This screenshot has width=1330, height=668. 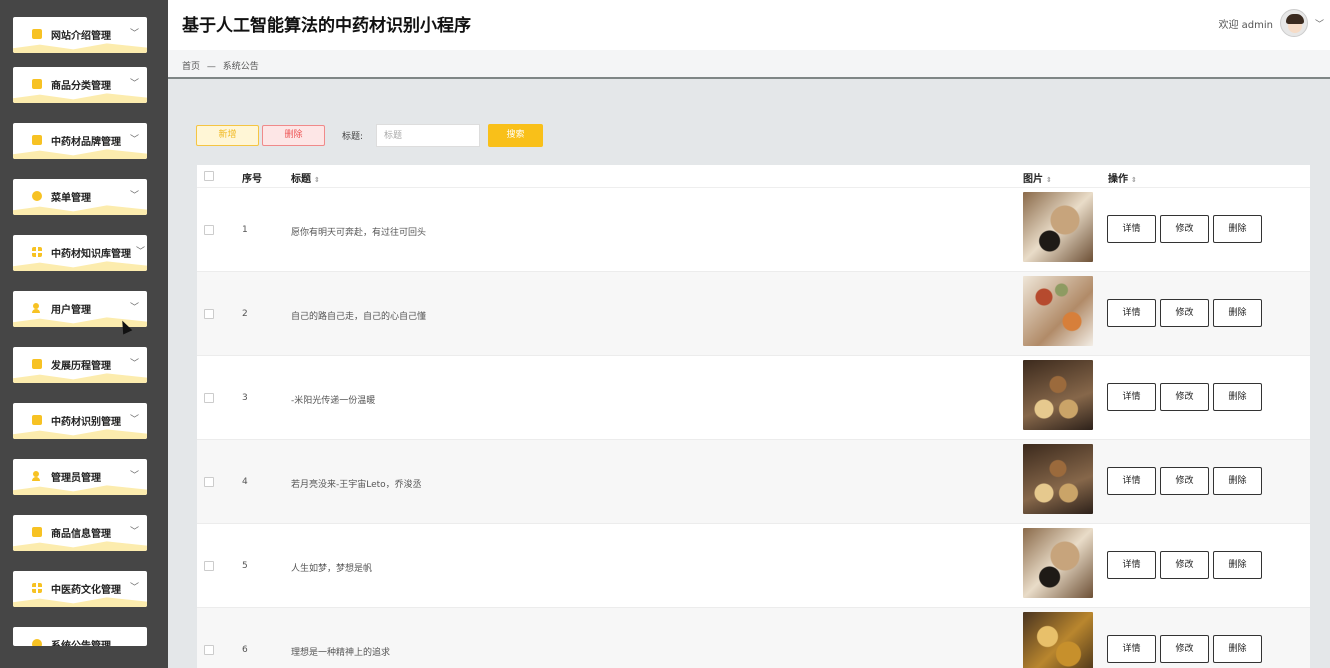 I want to click on breadcrumb: 首页 — 系统公告, so click(x=222, y=65).